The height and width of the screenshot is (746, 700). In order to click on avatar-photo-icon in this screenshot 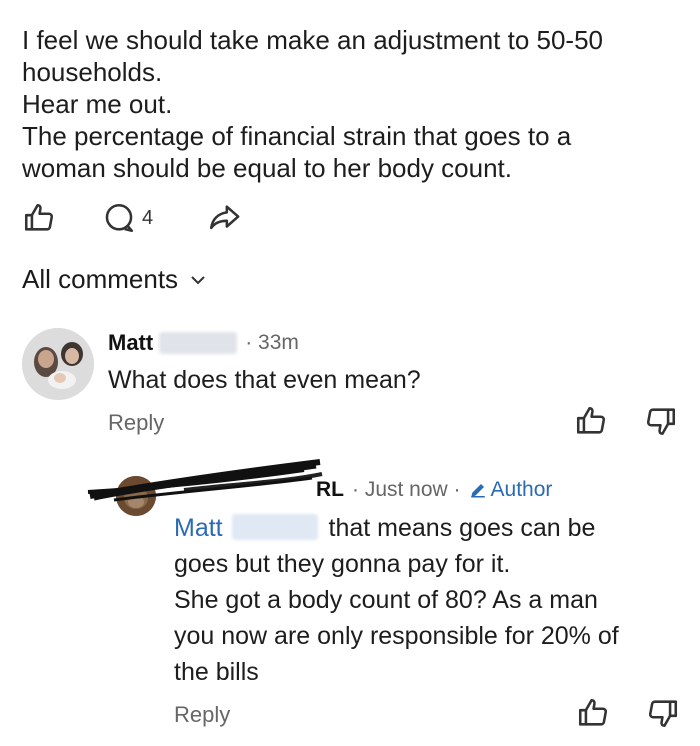, I will do `click(58, 364)`.